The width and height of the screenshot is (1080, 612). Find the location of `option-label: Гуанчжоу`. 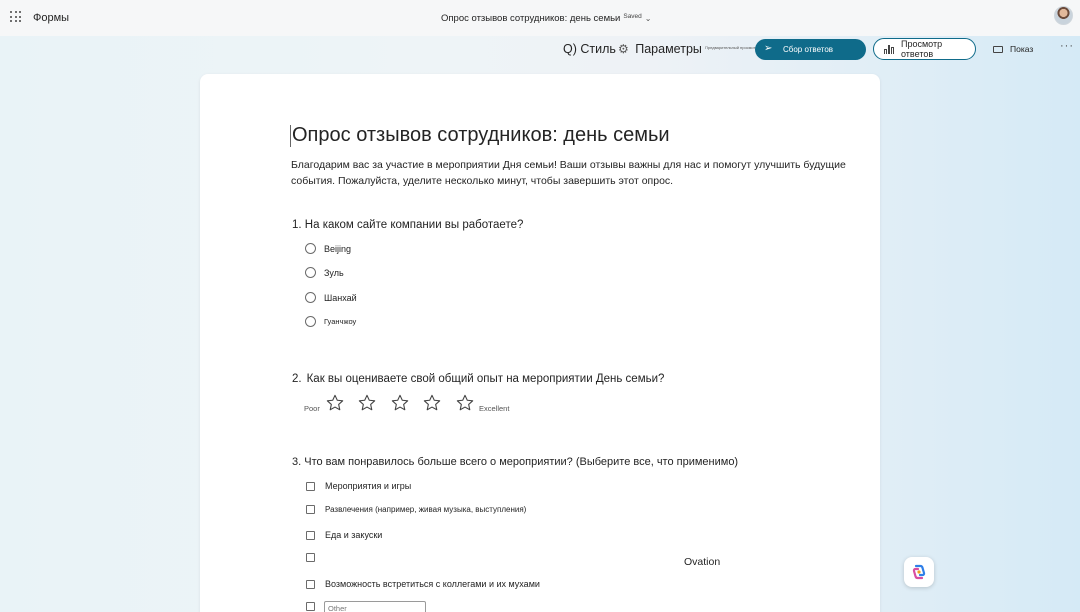

option-label: Гуанчжоу is located at coordinates (340, 321).